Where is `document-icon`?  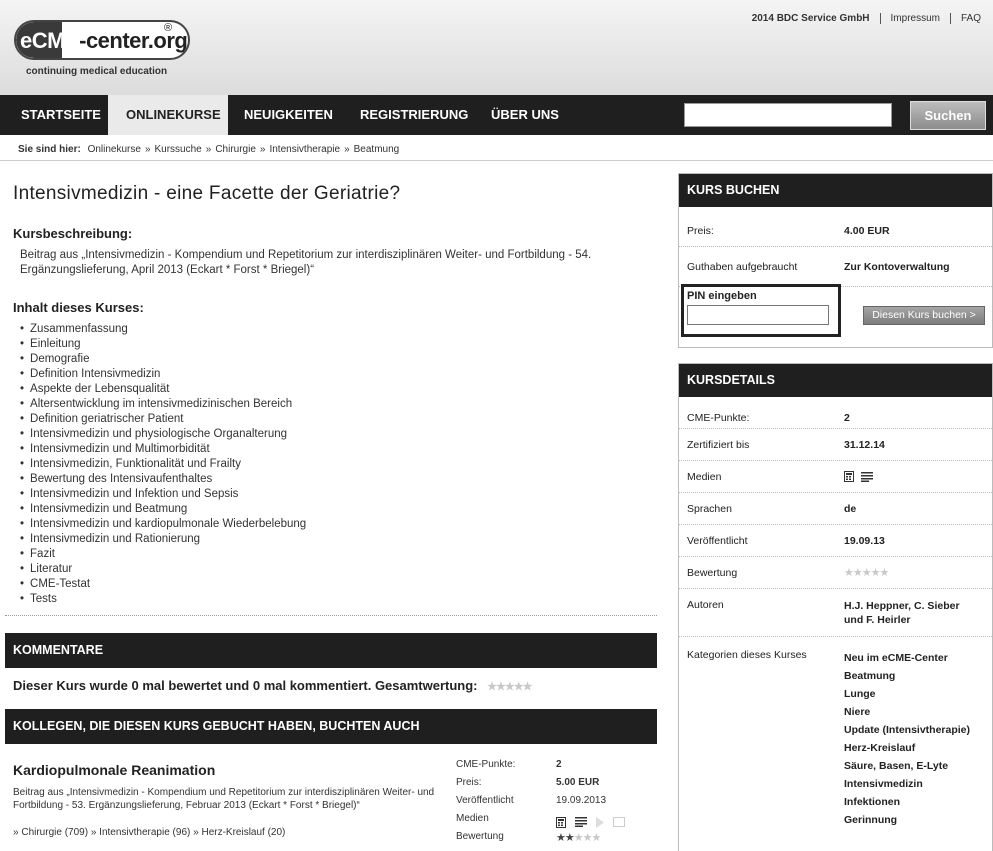 document-icon is located at coordinates (561, 822).